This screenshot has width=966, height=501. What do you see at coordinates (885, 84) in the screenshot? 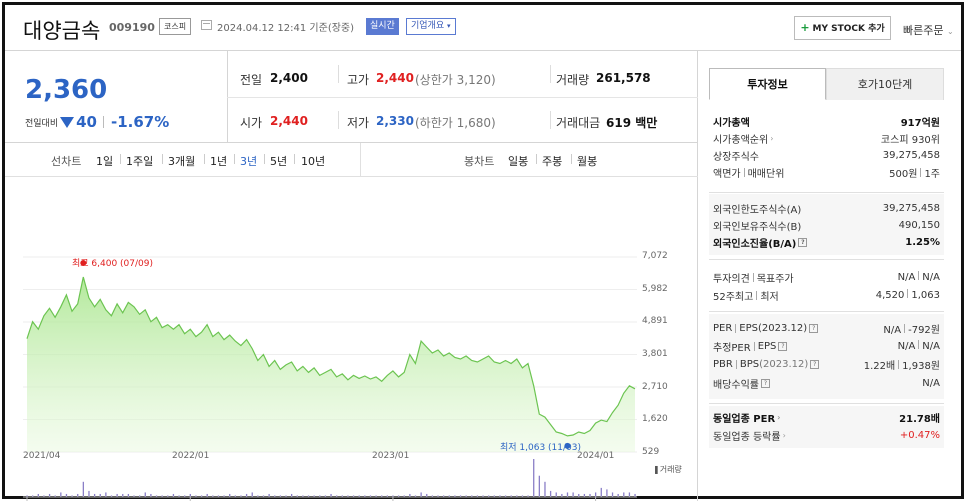
I see `tab-orderbook-10: 호가10단계` at bounding box center [885, 84].